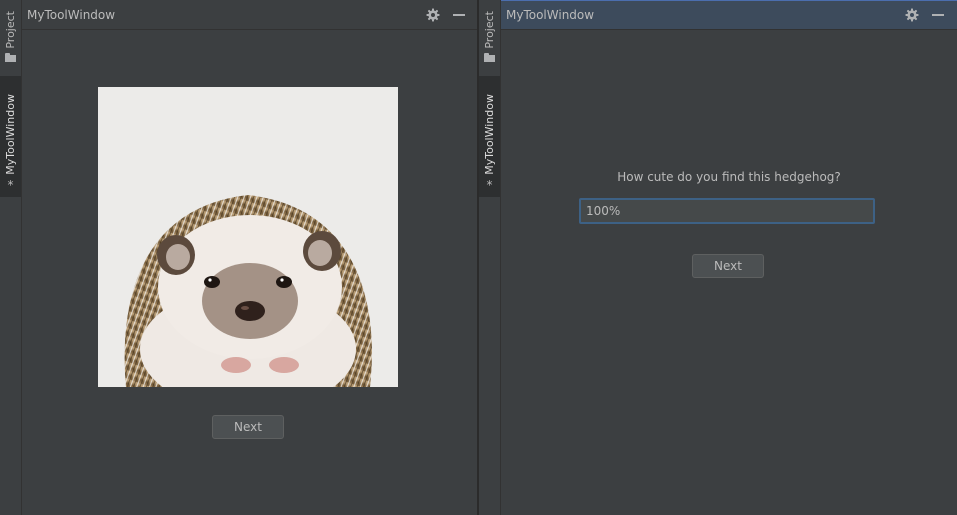  Describe the element at coordinates (727, 211) in the screenshot. I see `cuteness-input` at that location.